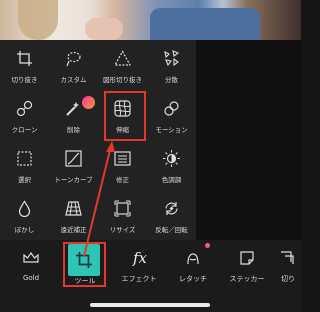  I want to click on tool-crop: 切り抜き, so click(24, 69).